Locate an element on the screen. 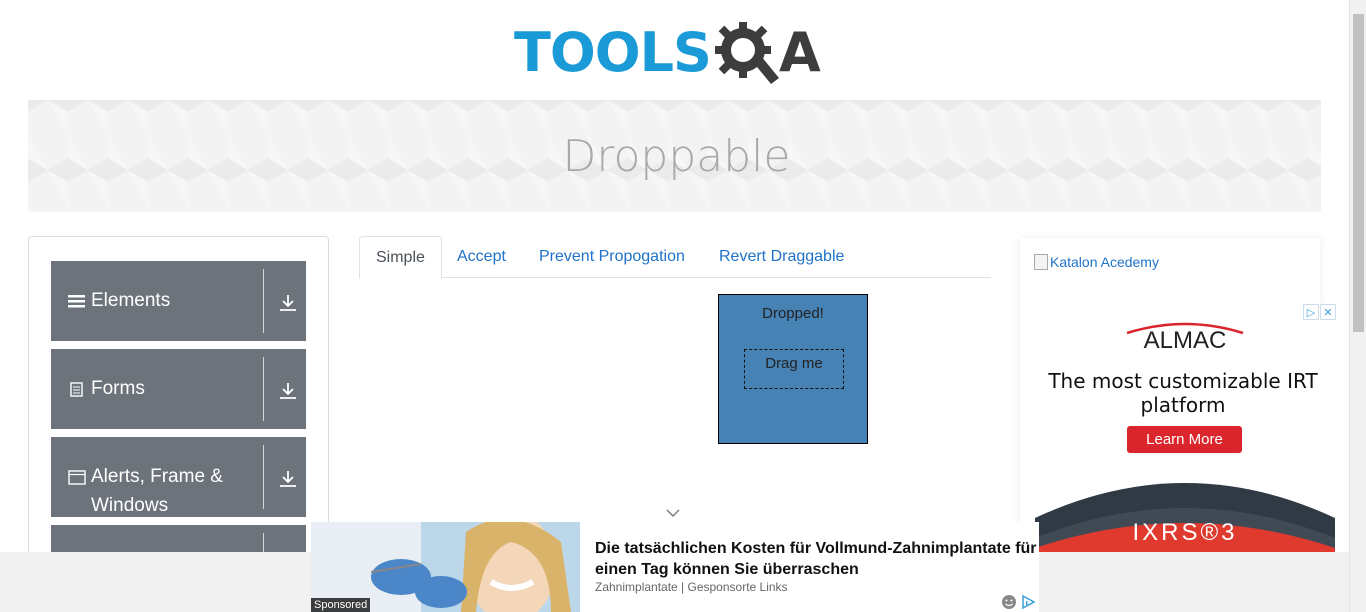  close-icon: ✕ is located at coordinates (1328, 312).